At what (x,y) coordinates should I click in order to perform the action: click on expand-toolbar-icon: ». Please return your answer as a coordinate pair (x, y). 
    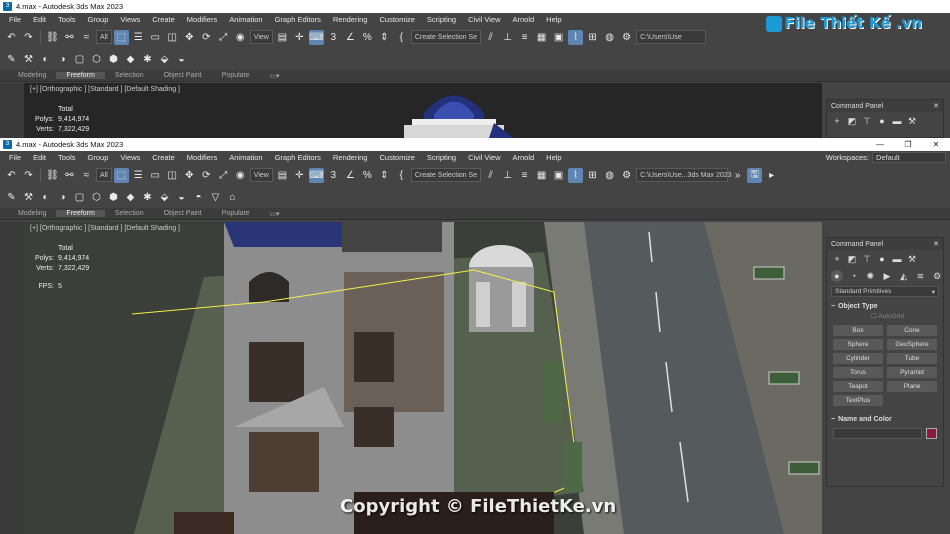
    Looking at the image, I should click on (737, 175).